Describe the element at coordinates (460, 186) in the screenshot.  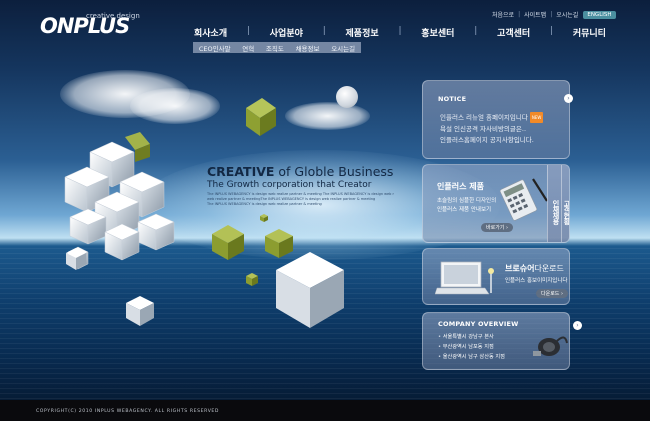
I see `product-title: 인플러스 제품` at that location.